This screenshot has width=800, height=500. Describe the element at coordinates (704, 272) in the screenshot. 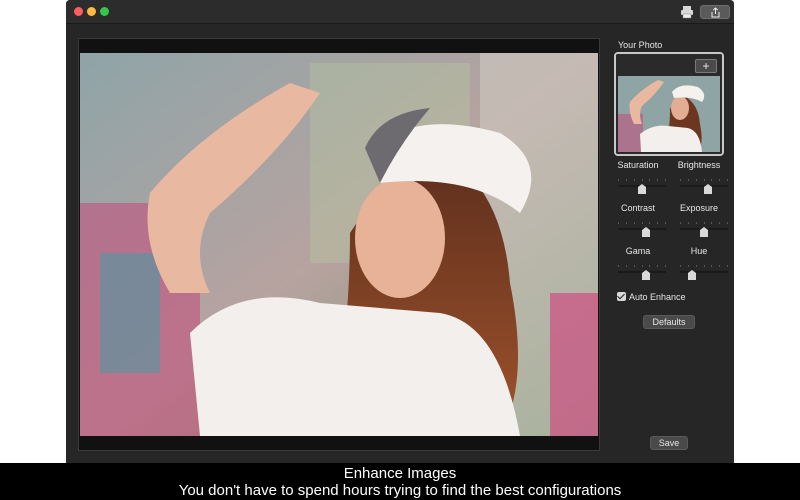

I see `hue-slider` at that location.